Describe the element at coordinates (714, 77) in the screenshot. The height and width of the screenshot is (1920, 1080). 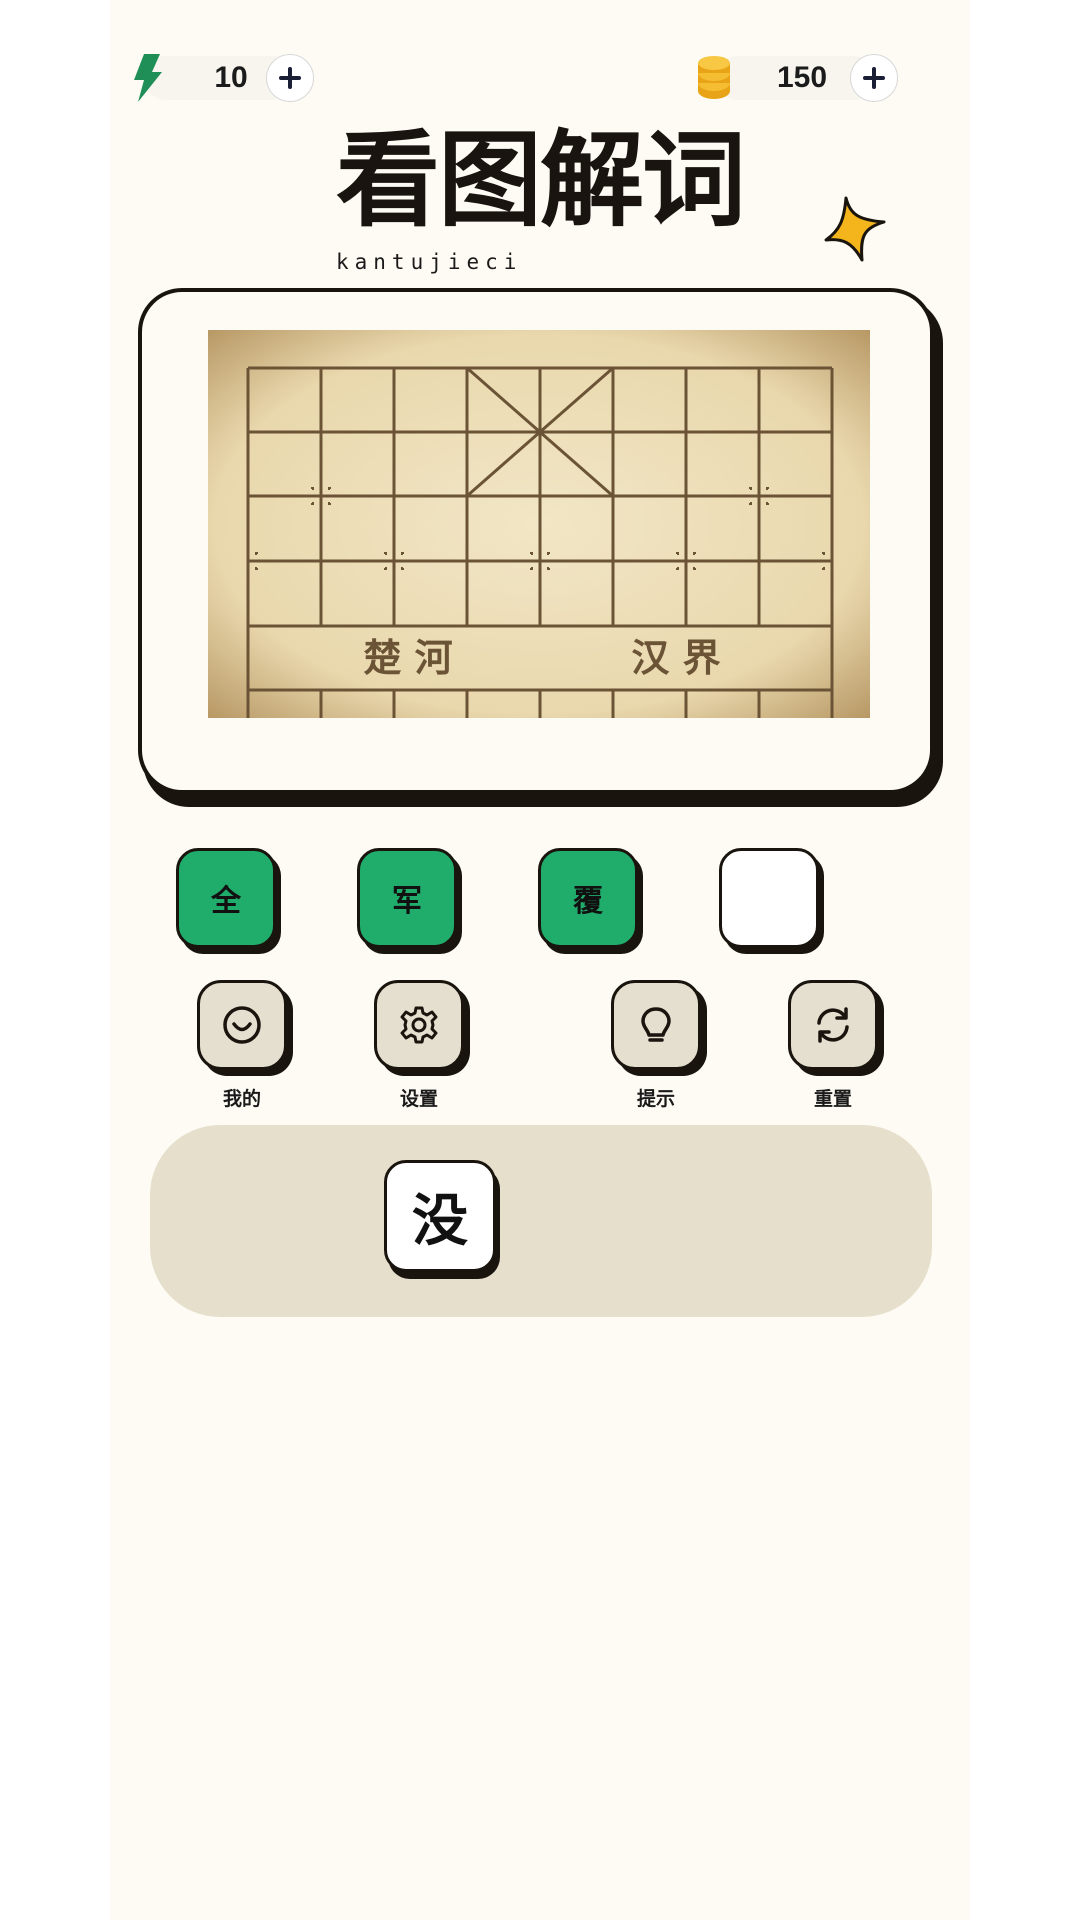
I see `coins-icon` at that location.